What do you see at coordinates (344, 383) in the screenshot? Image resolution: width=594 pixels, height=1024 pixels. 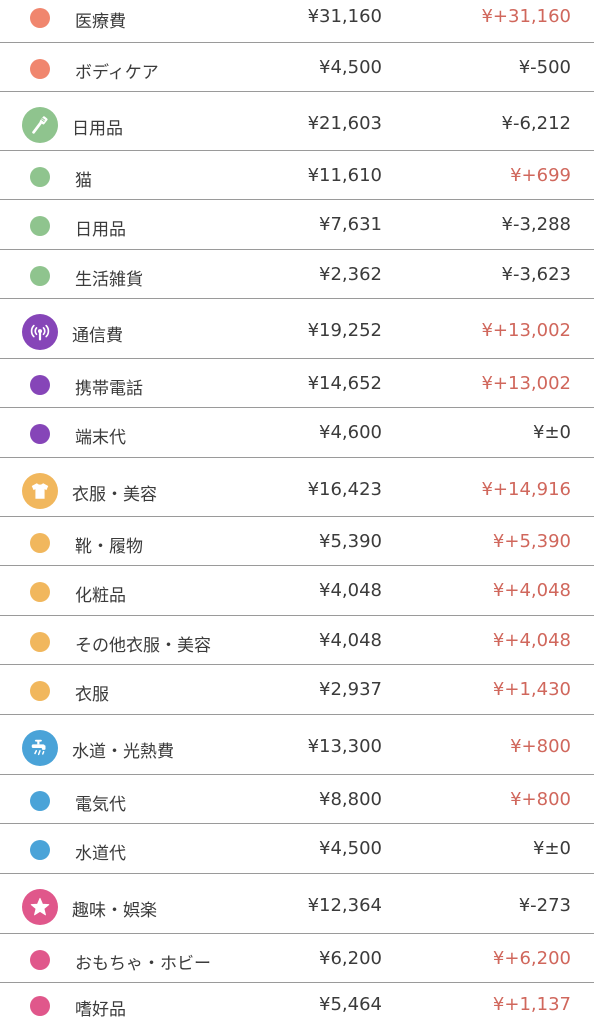 I see `row-amount: ¥14,652` at bounding box center [344, 383].